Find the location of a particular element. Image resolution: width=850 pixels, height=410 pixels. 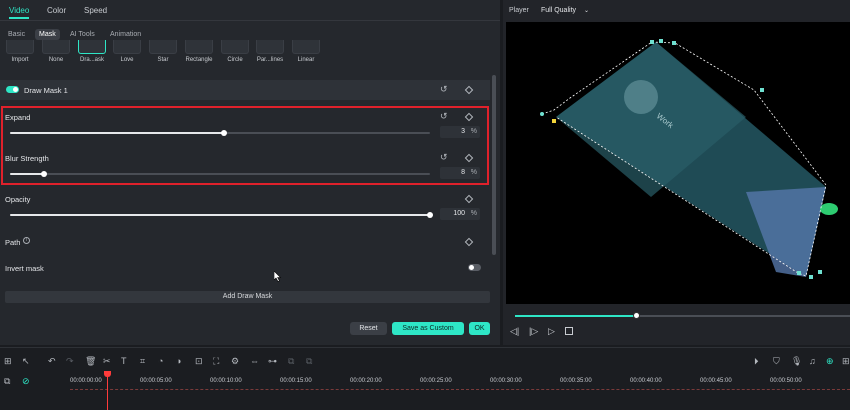

subtab-mask: Mask is located at coordinates (47, 34).